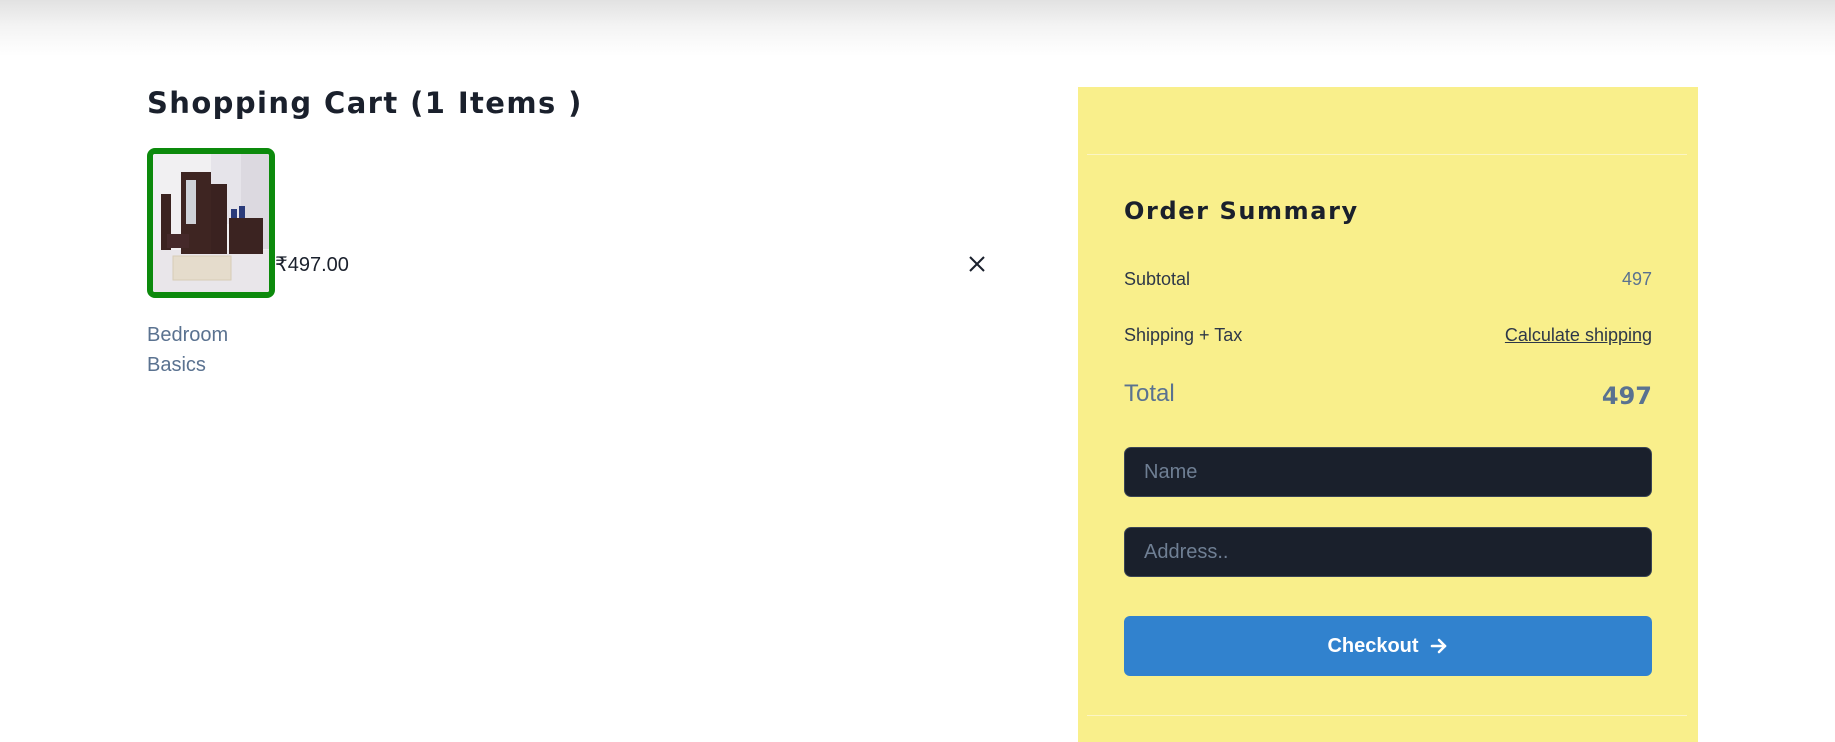  I want to click on shipping-tax-label: Shipping + Tax, so click(1183, 335).